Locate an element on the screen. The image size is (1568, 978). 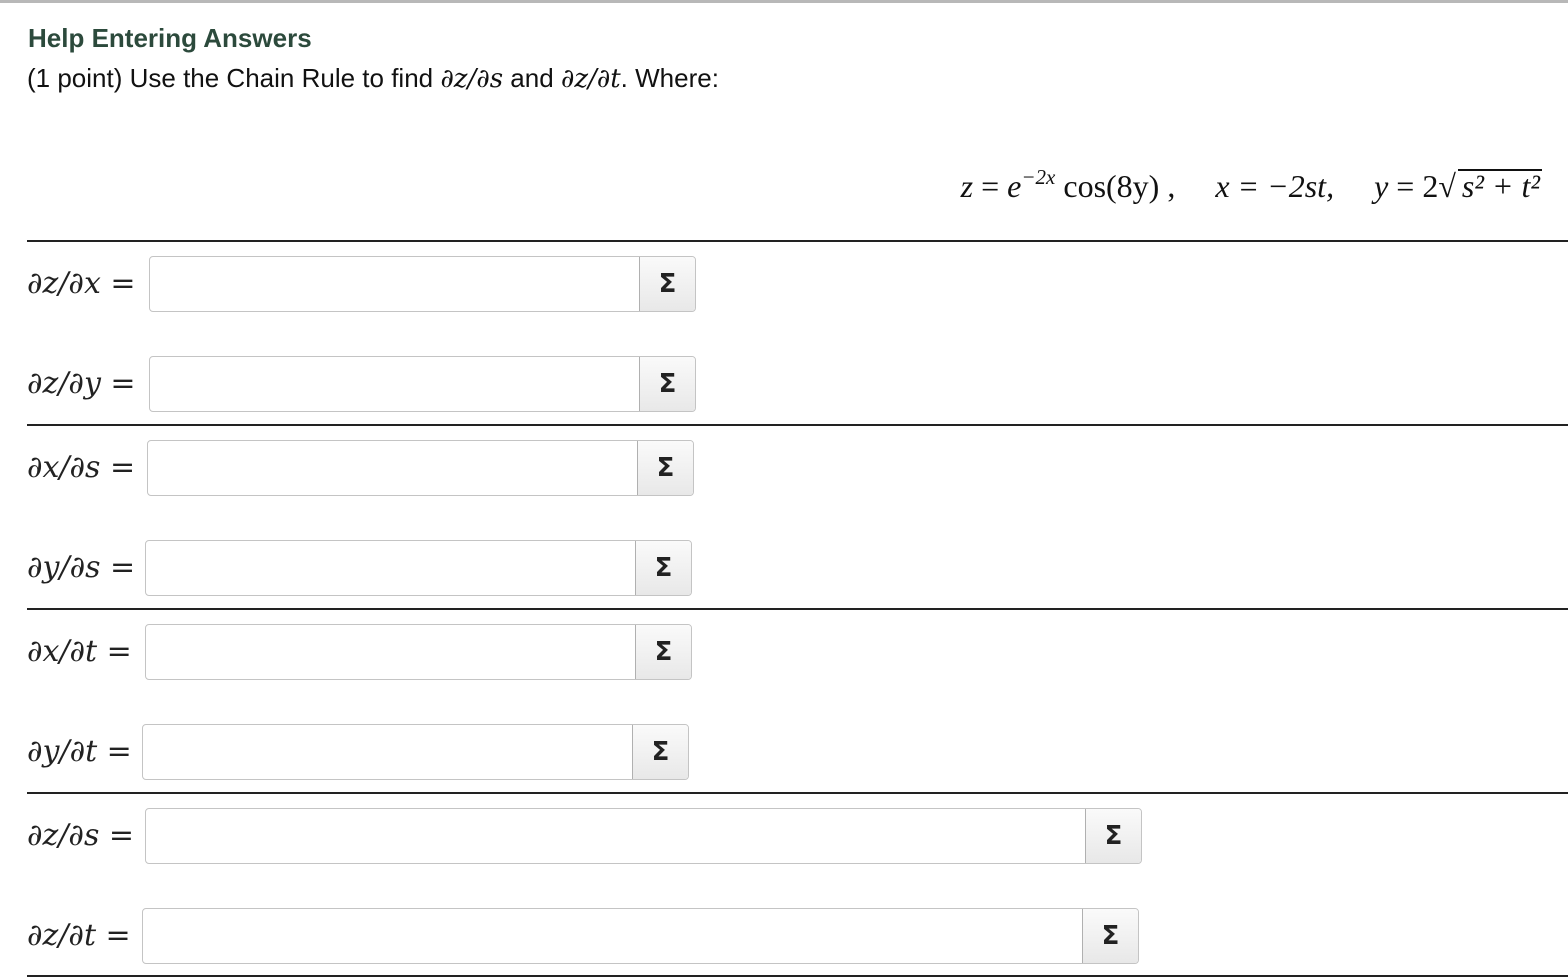
problem-prefix: (1 point) Use the Chain Rule to find is located at coordinates (234, 78).